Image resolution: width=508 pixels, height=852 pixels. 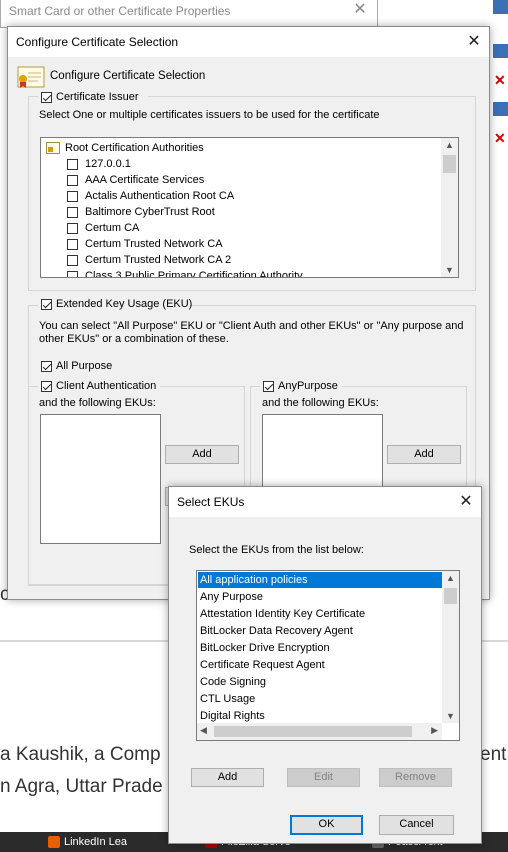 What do you see at coordinates (268, 386) in the screenshot?
I see `any-purpose-checkbox` at bounding box center [268, 386].